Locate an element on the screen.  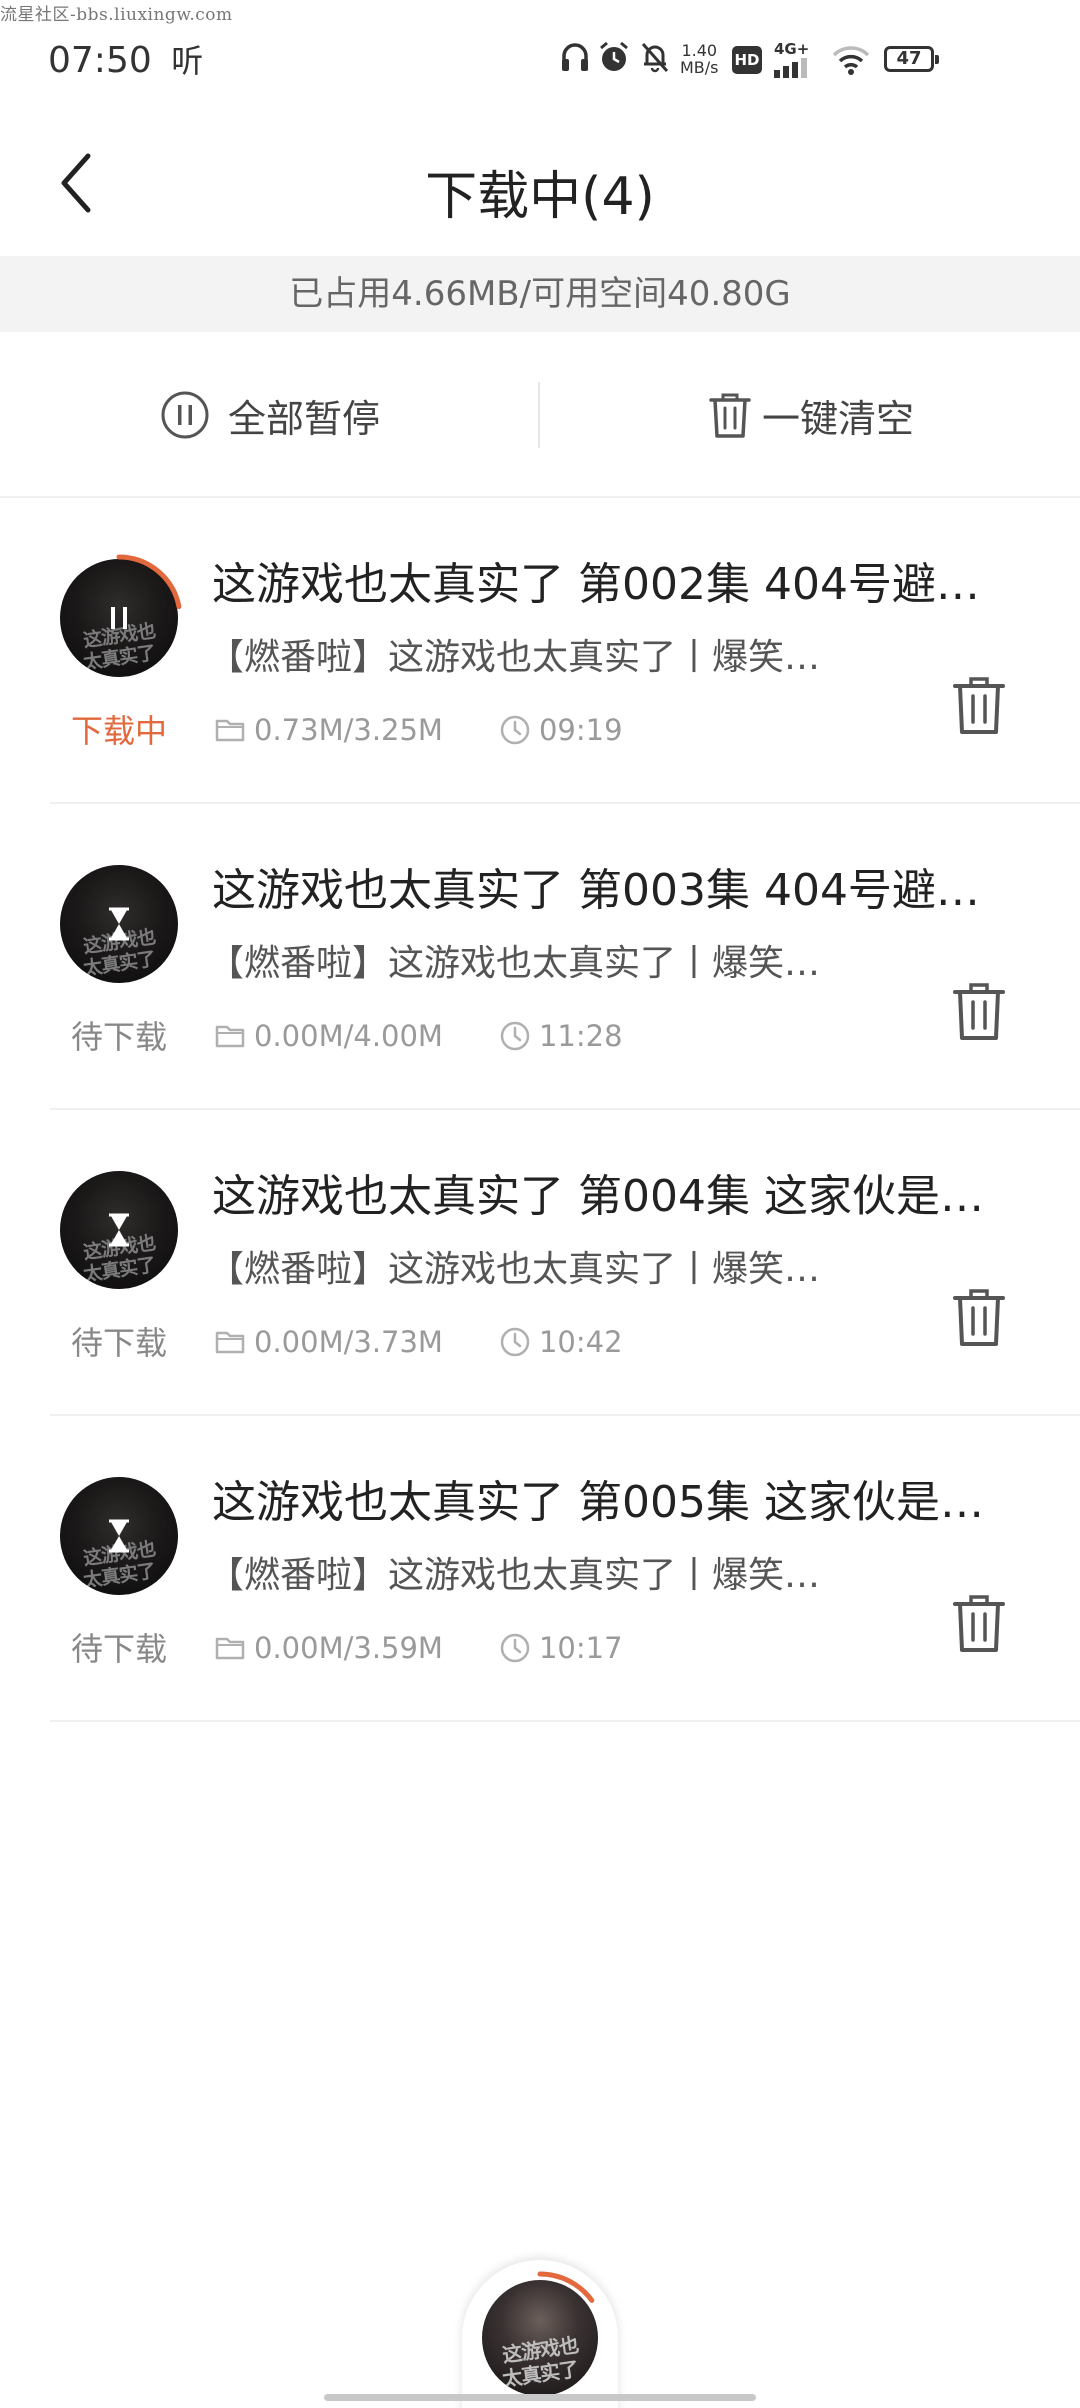
file-size: 0.00M/4.00M is located at coordinates (348, 1036).